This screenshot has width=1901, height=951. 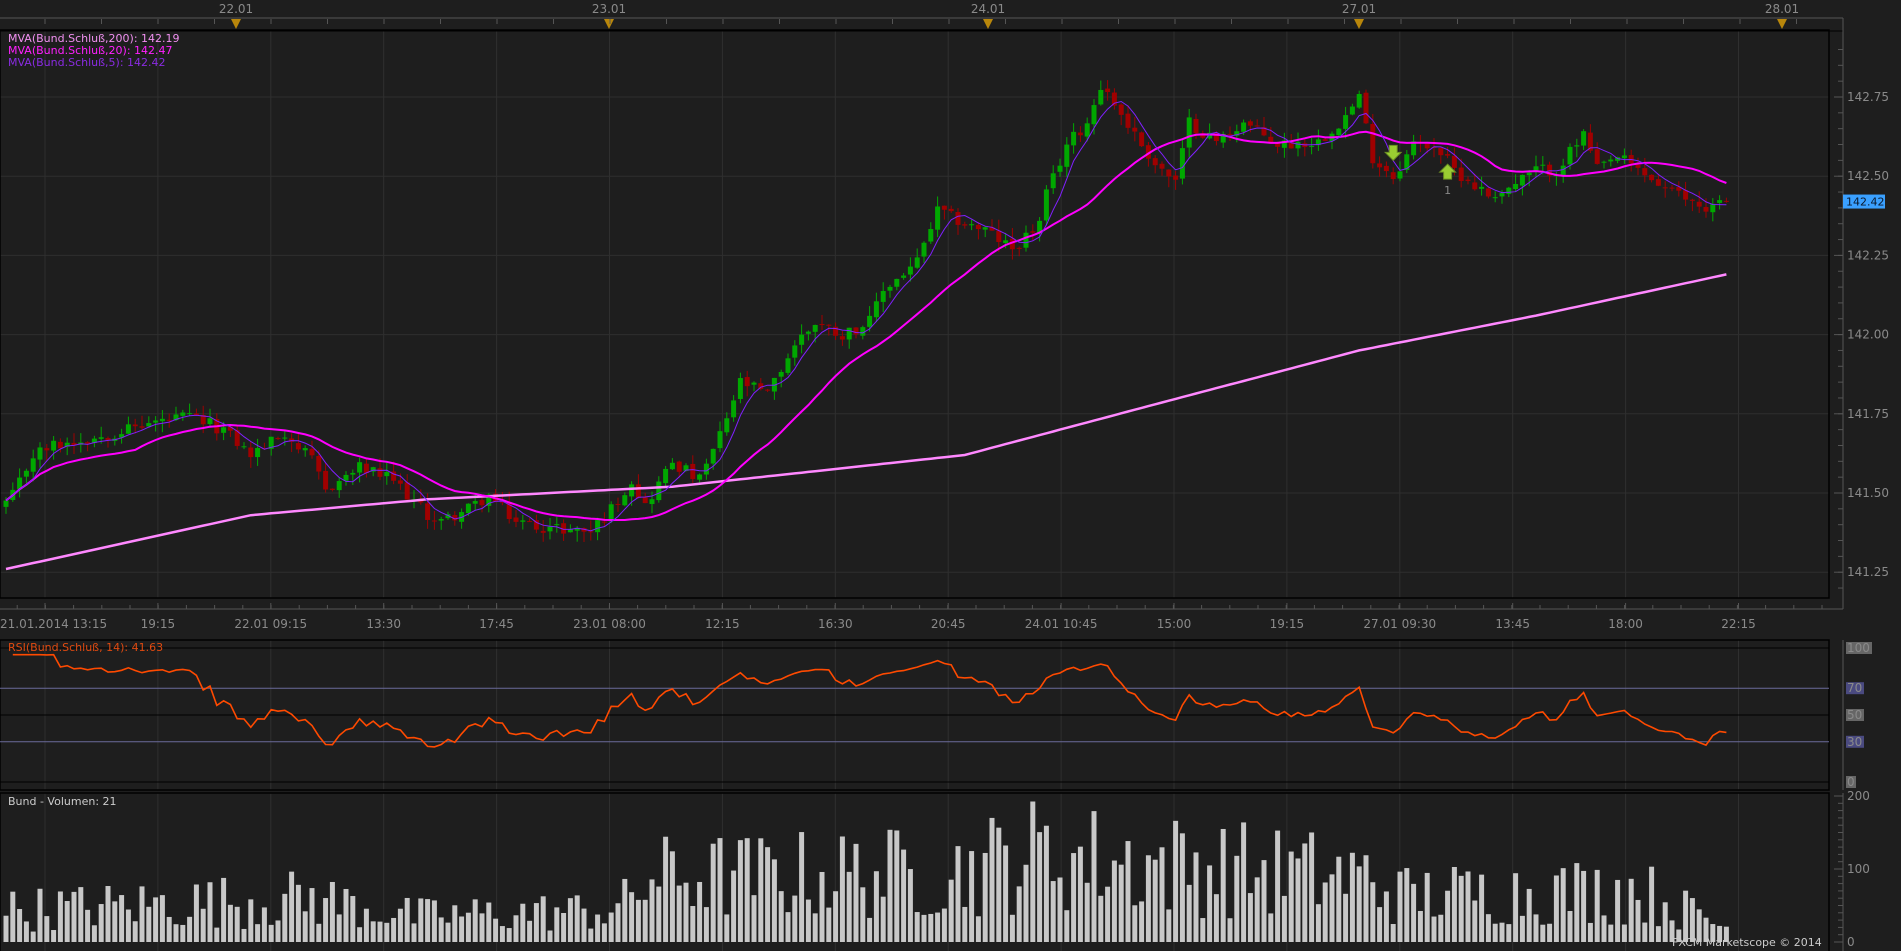 I want to click on time-label: 18:00, so click(x=1625, y=624).